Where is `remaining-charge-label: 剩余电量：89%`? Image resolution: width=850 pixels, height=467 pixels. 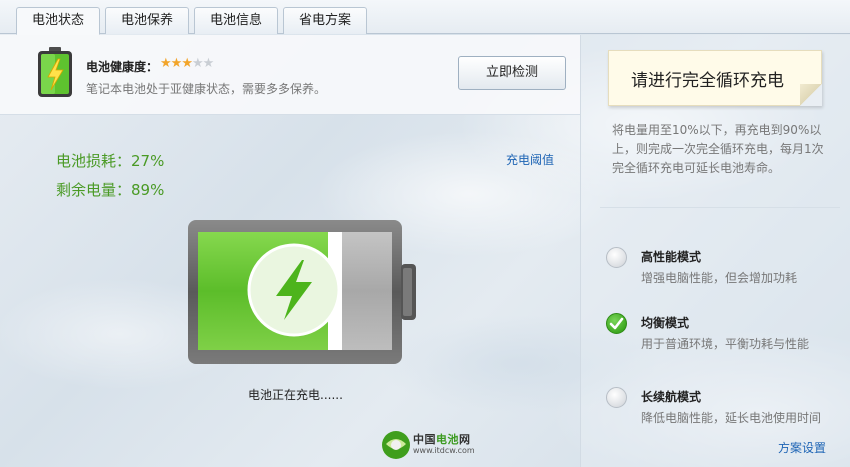 remaining-charge-label: 剩余电量：89% is located at coordinates (110, 190).